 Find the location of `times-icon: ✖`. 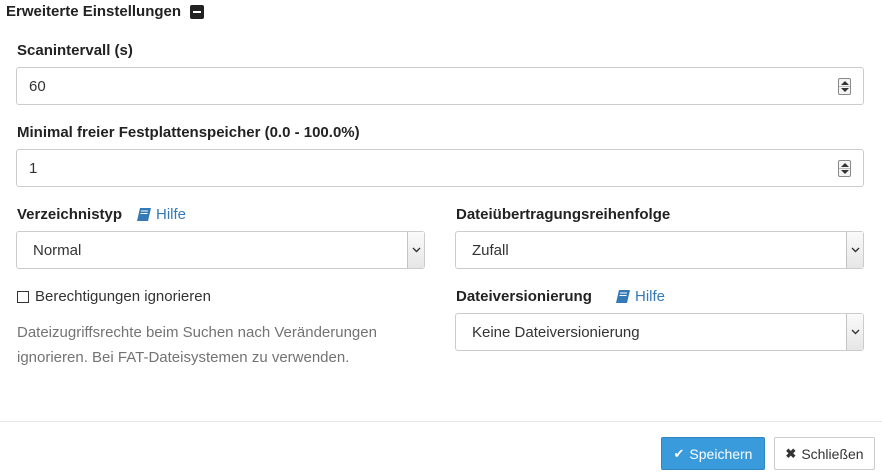

times-icon: ✖ is located at coordinates (791, 453).